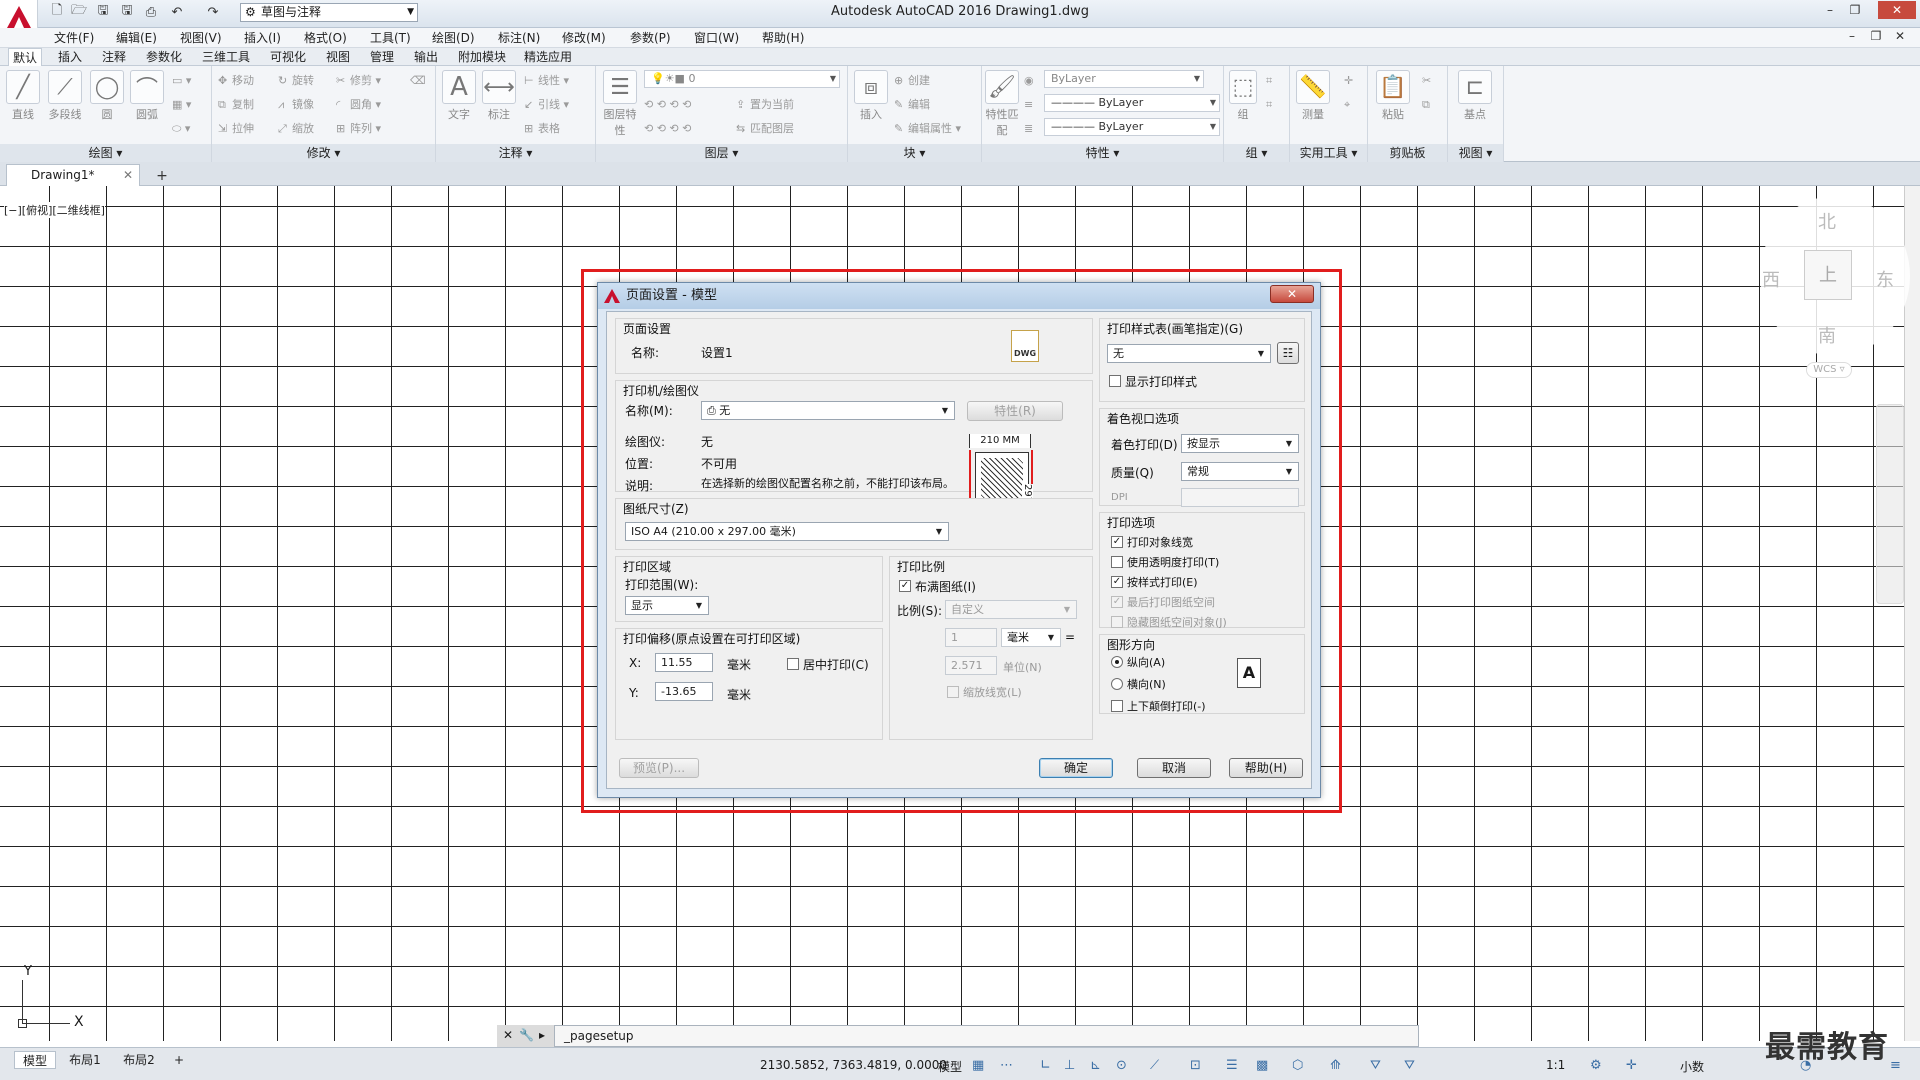 The height and width of the screenshot is (1080, 1920). What do you see at coordinates (1375, 1065) in the screenshot?
I see `annotation-visibility-icon: ⛛` at bounding box center [1375, 1065].